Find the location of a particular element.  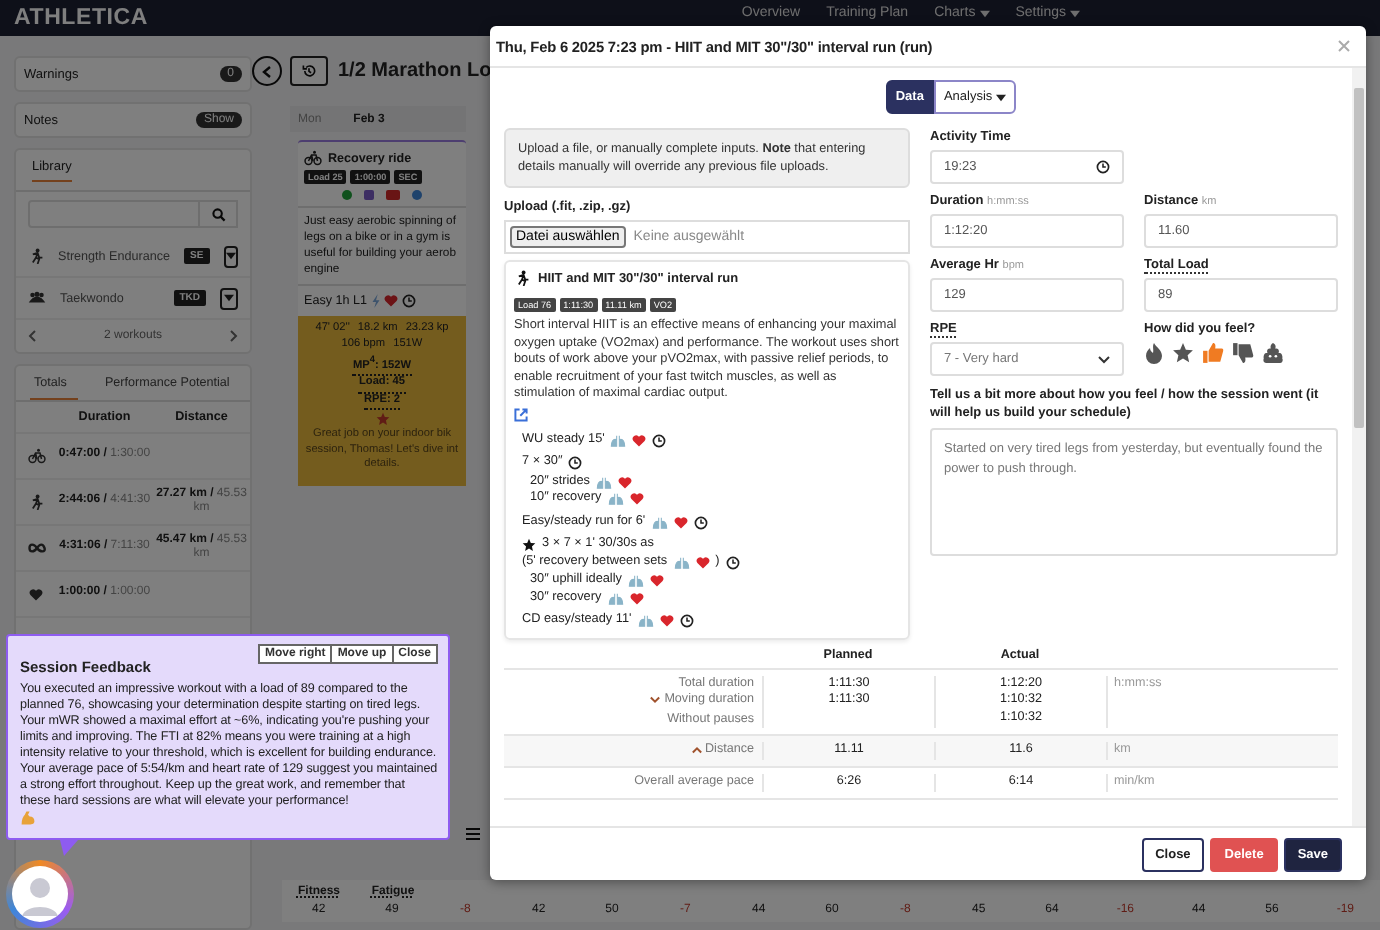

history-button is located at coordinates (309, 71).